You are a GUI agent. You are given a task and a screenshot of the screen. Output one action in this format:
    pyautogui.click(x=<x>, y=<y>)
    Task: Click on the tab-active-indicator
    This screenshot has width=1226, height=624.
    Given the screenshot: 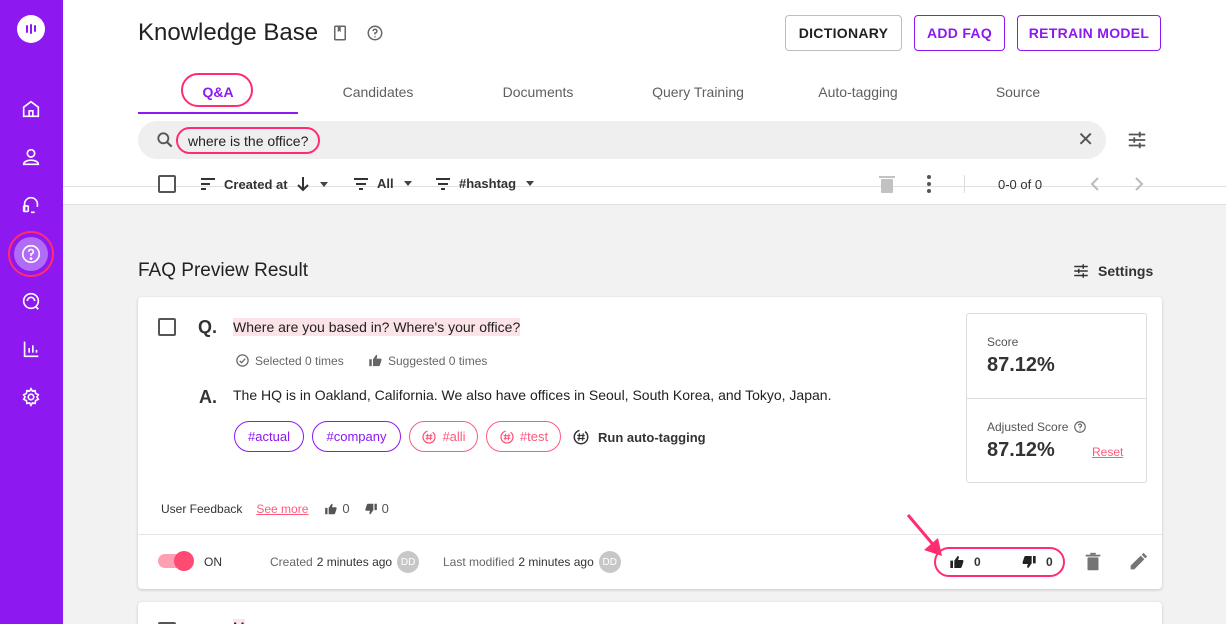 What is the action you would take?
    pyautogui.click(x=218, y=113)
    